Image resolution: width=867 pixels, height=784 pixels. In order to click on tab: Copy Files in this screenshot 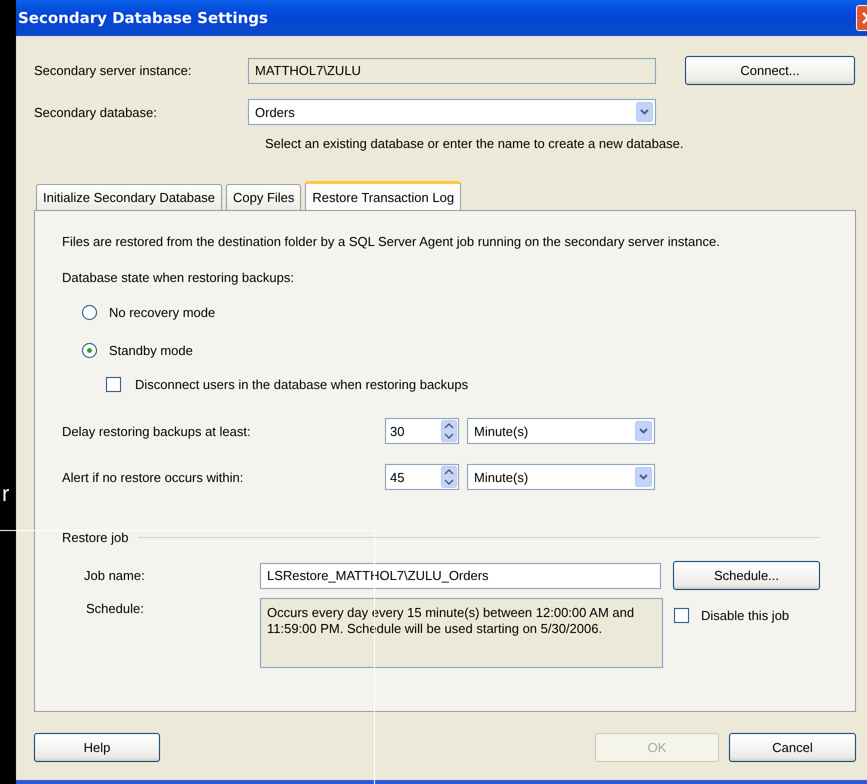, I will do `click(264, 197)`.